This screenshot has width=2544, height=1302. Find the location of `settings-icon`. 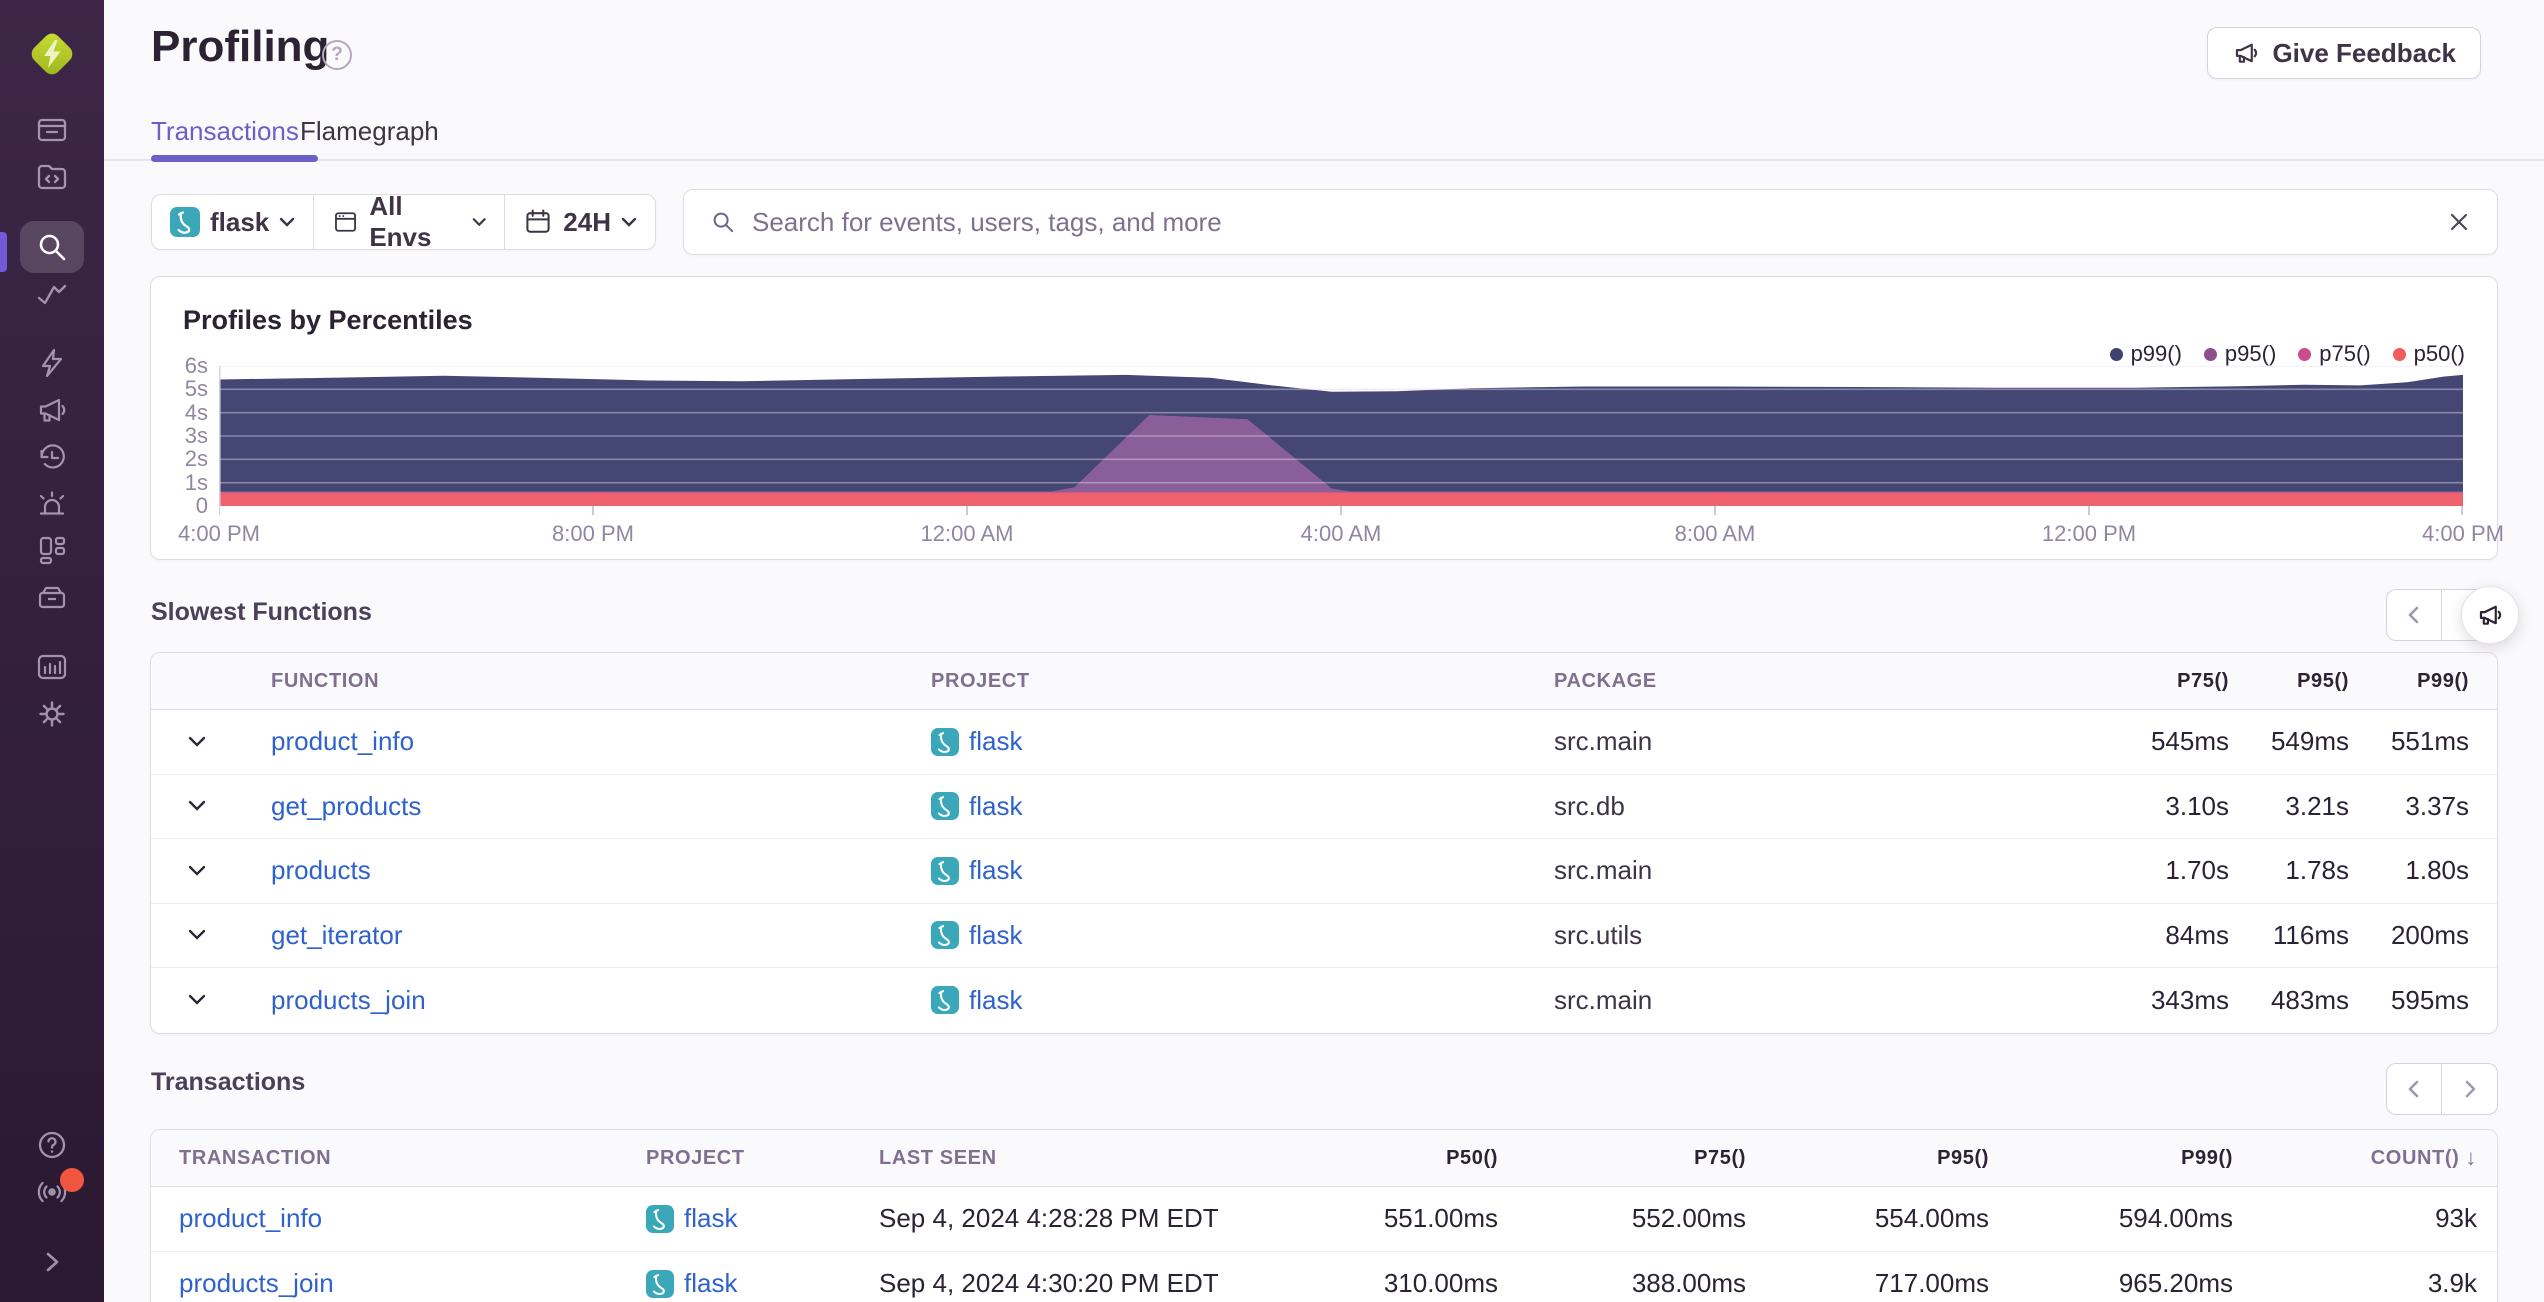

settings-icon is located at coordinates (52, 714).